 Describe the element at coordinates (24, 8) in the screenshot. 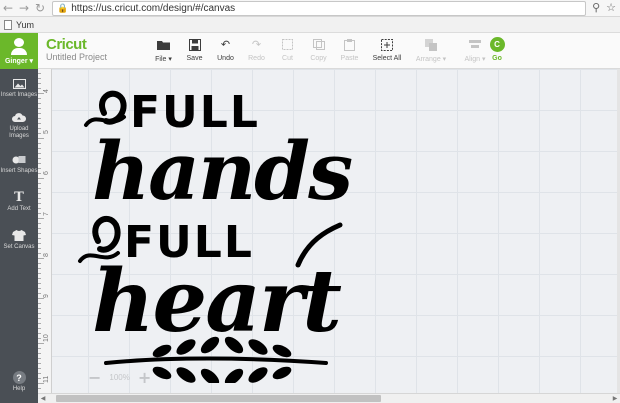

I see `forward-arrow-icon: →` at that location.